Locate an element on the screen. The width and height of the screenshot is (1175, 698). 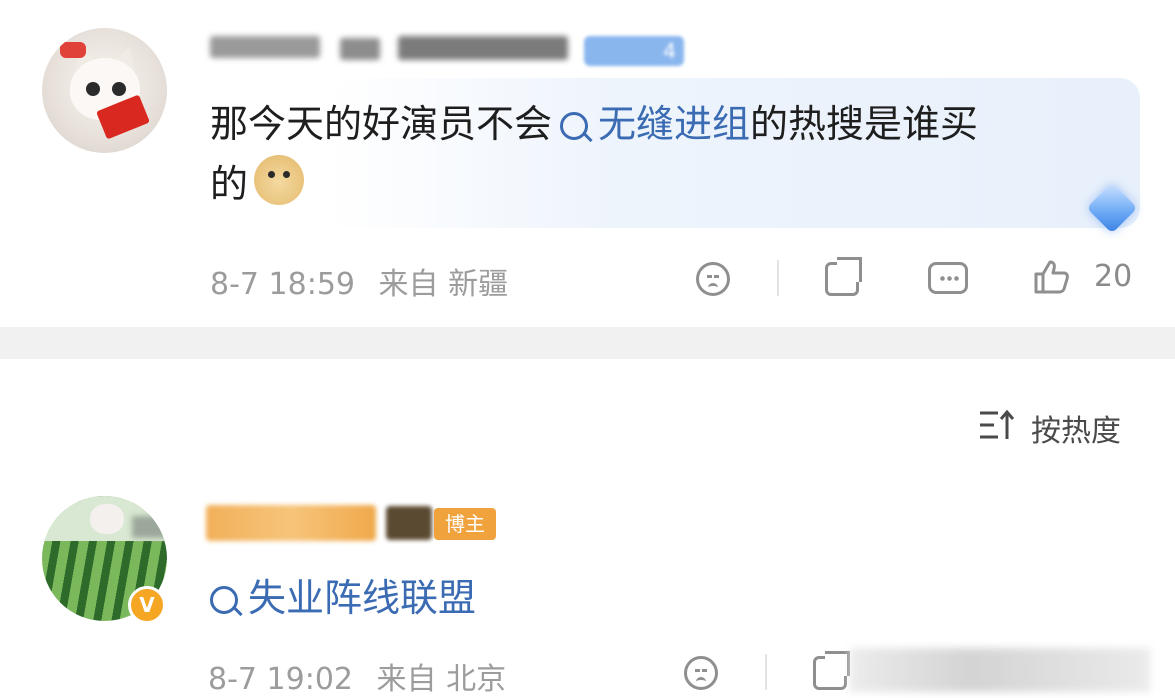
member-icon is located at coordinates (409, 523).